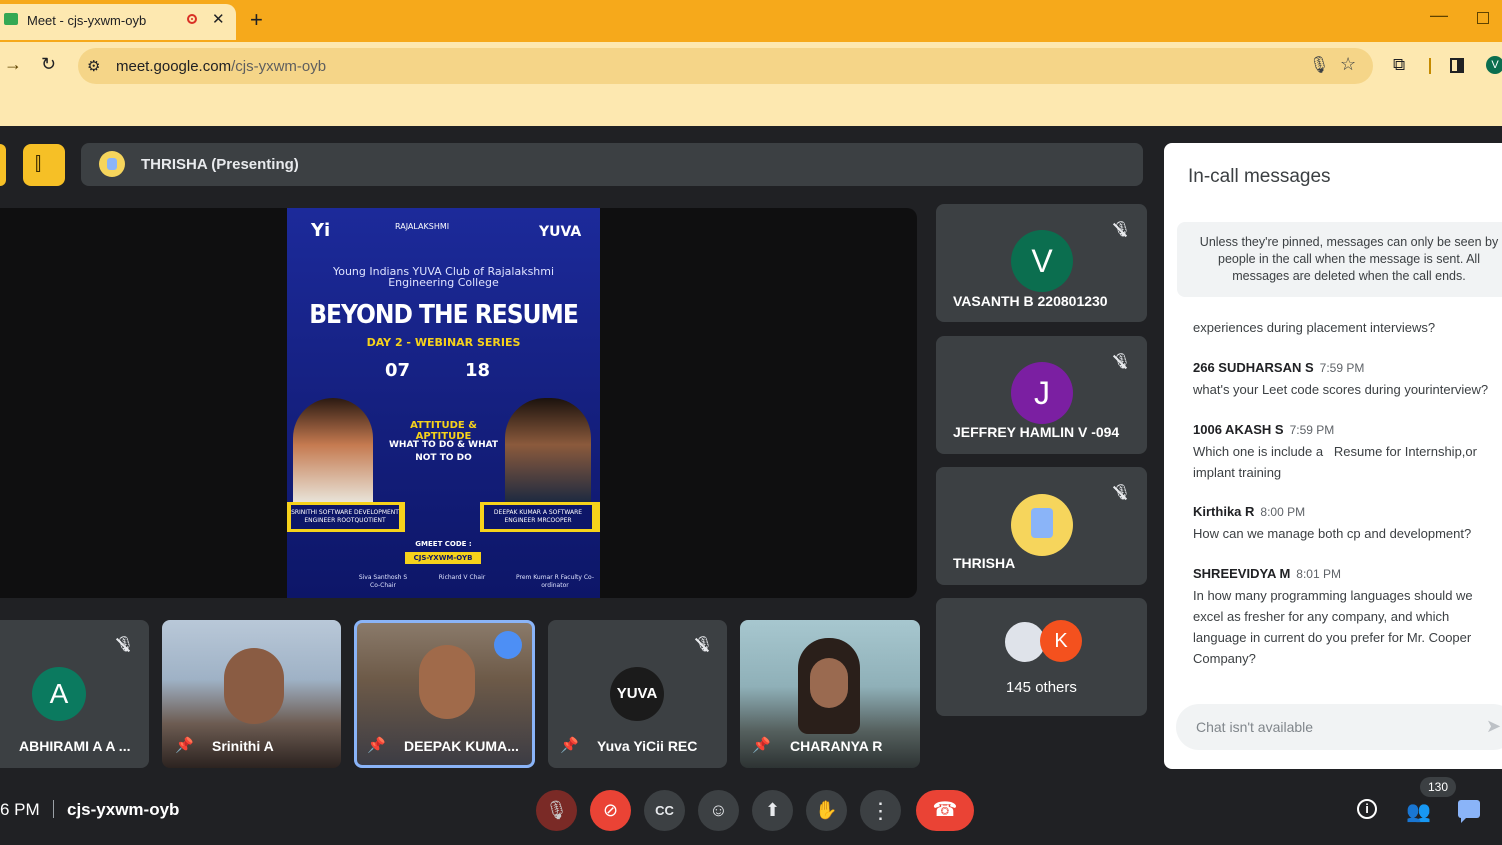 Image resolution: width=1502 pixels, height=845 pixels. What do you see at coordinates (836, 746) in the screenshot?
I see `participant-name: CHARANYA R` at bounding box center [836, 746].